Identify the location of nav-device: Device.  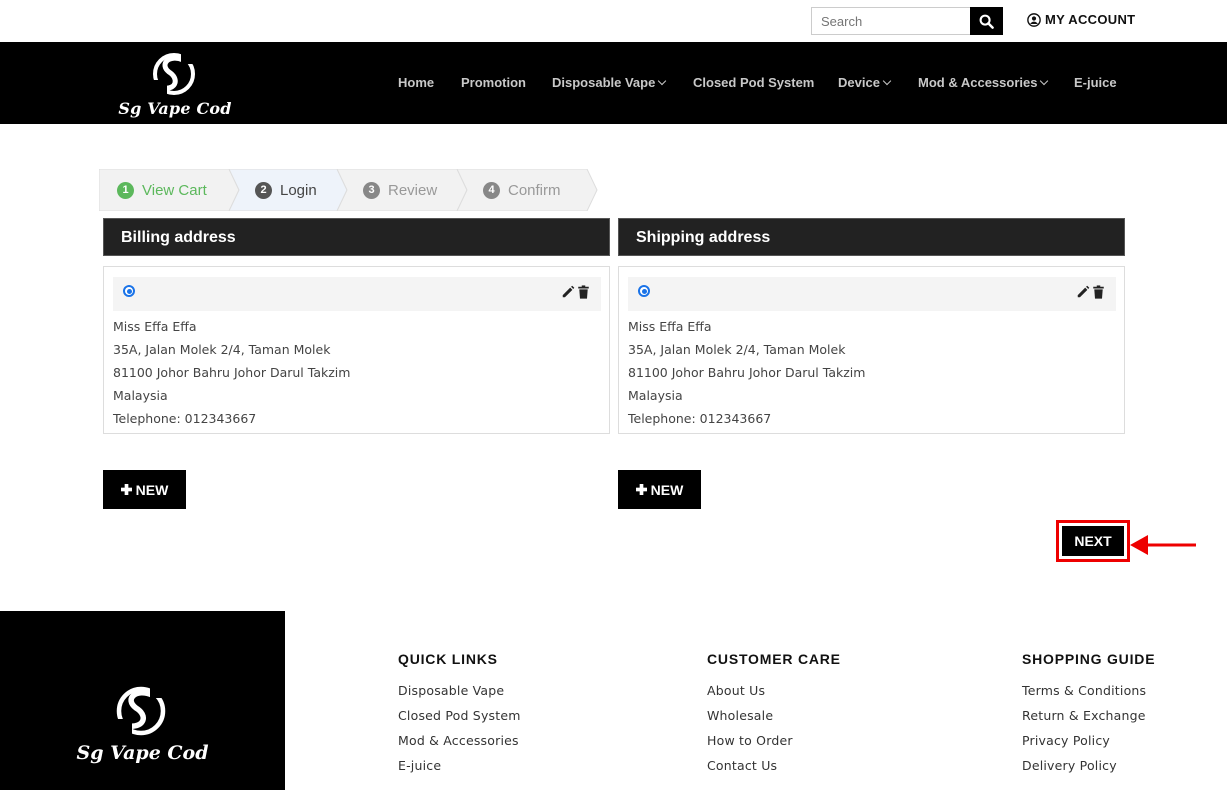
(865, 82).